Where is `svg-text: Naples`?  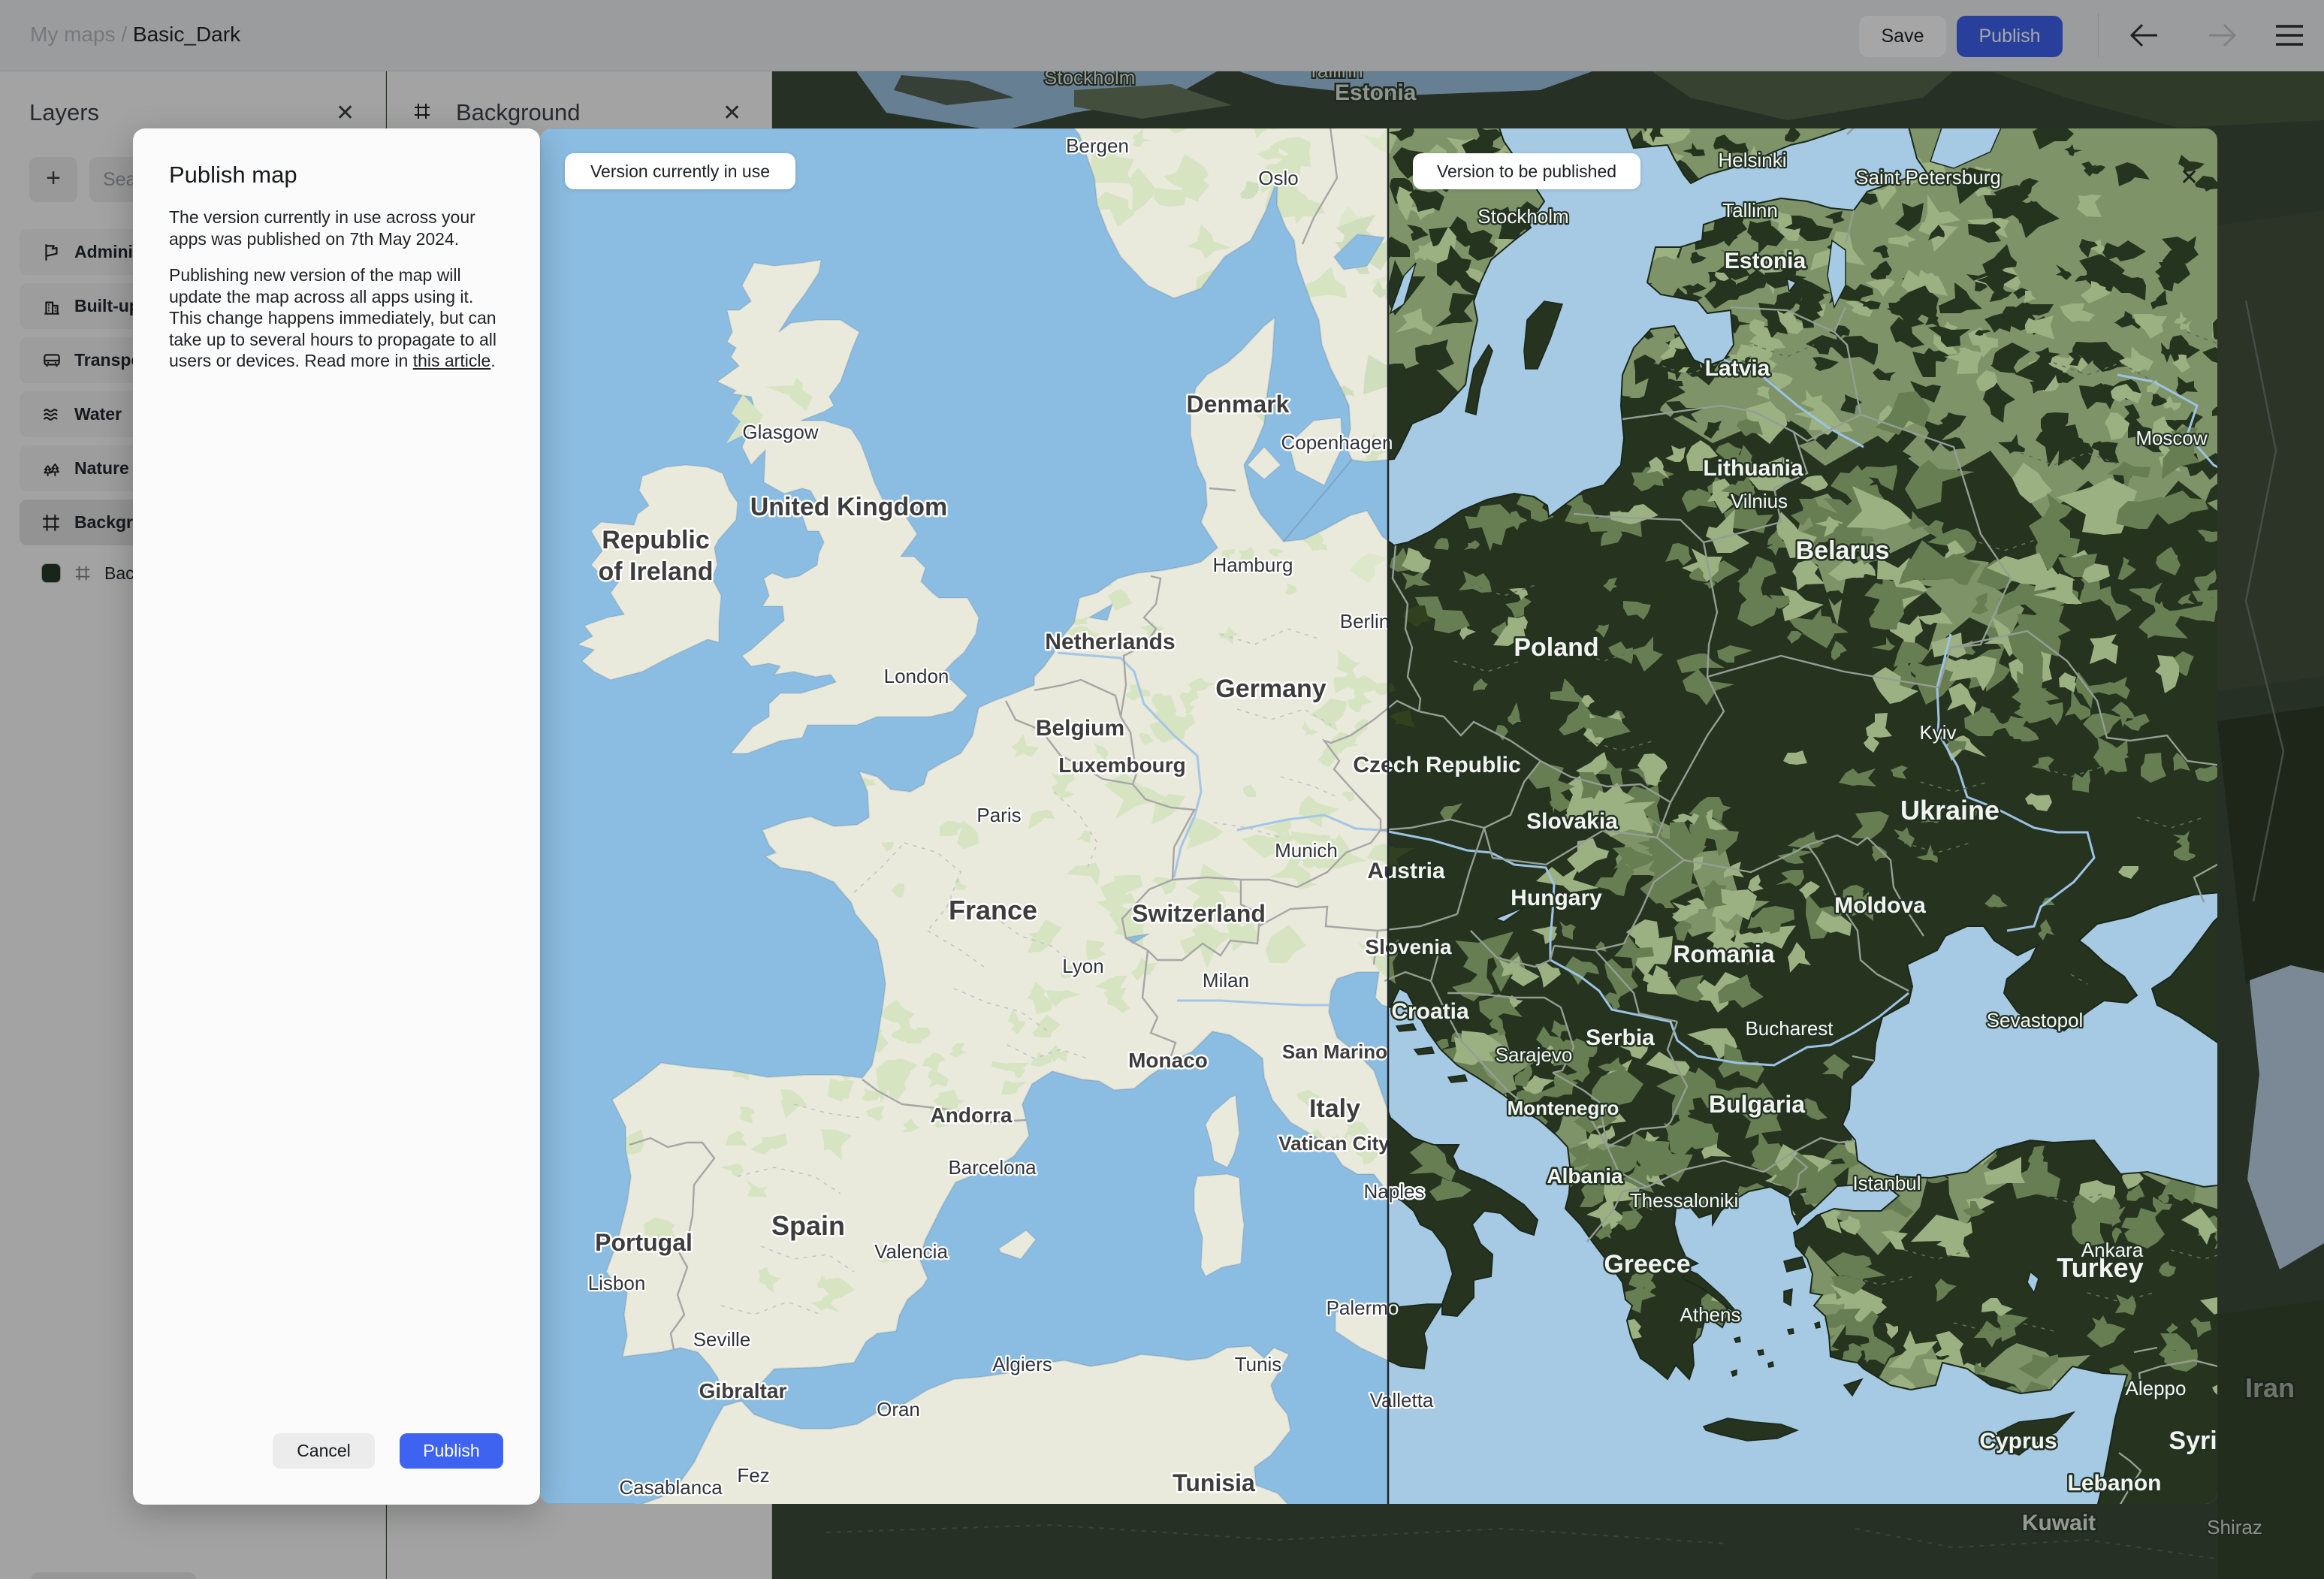
svg-text: Naples is located at coordinates (1394, 1192).